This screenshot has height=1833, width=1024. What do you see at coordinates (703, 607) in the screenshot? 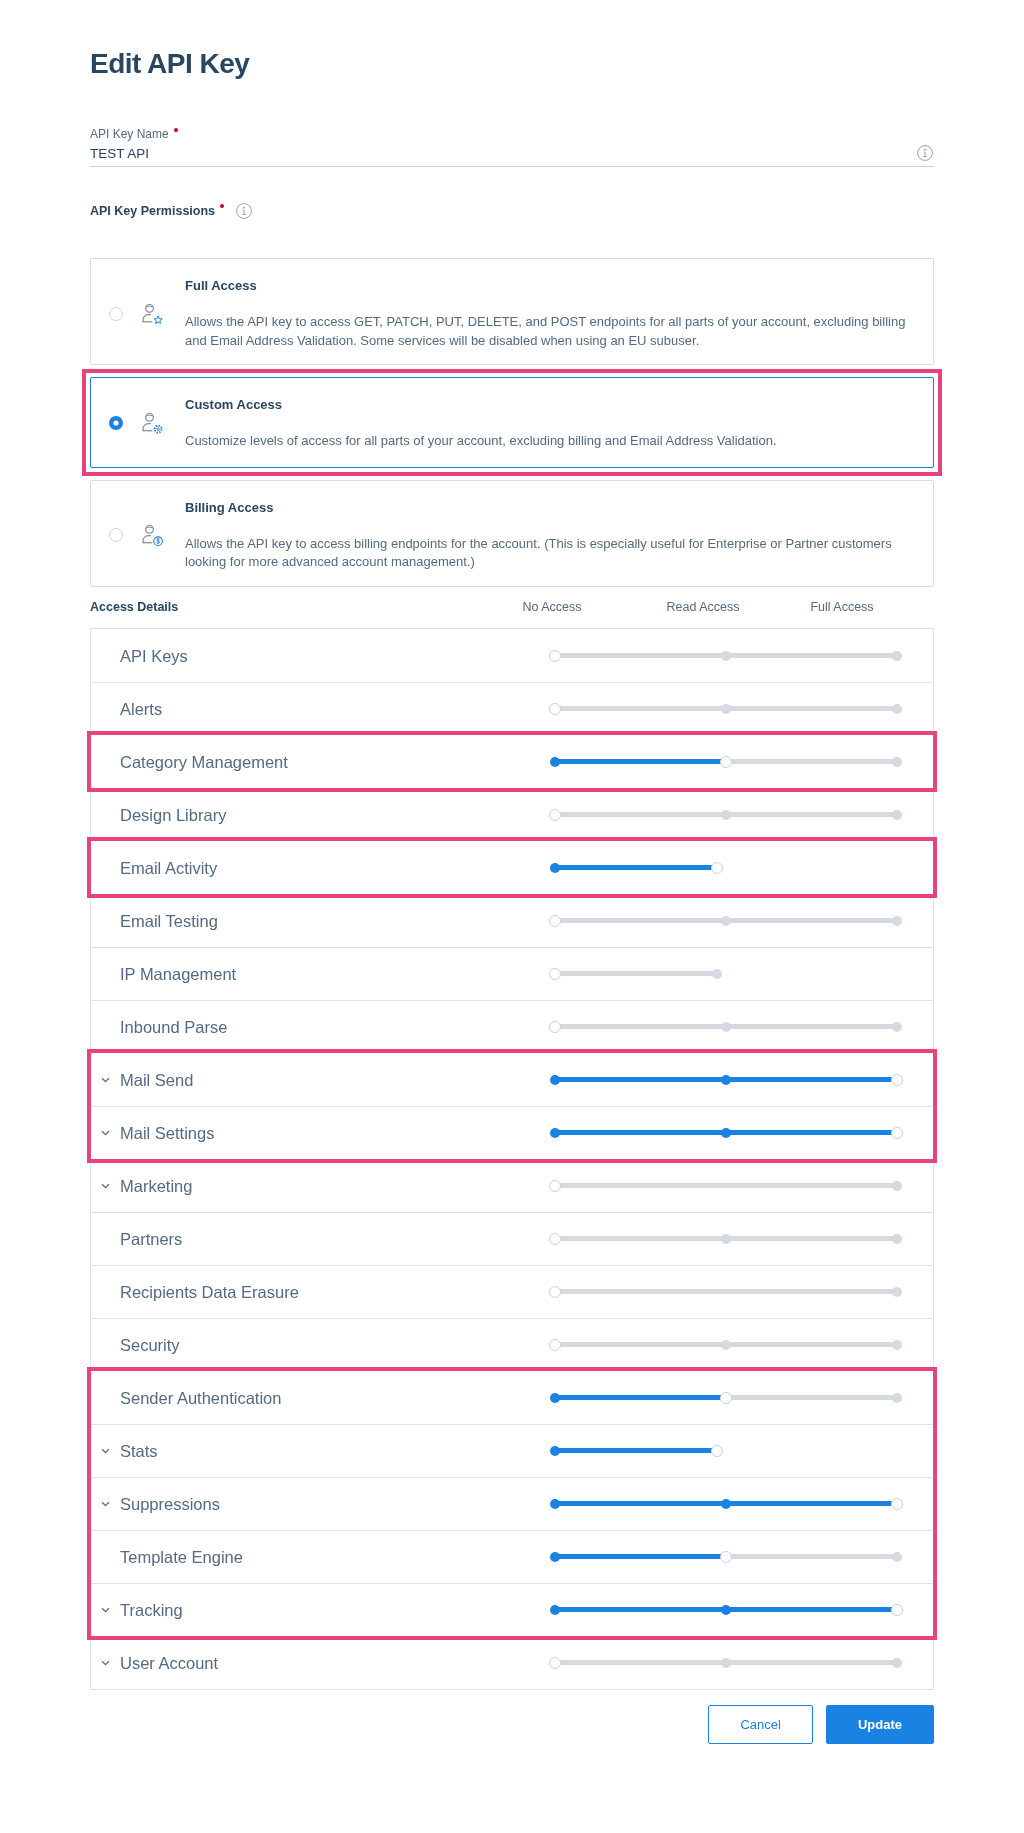
I see `column-header: Read Access` at bounding box center [703, 607].